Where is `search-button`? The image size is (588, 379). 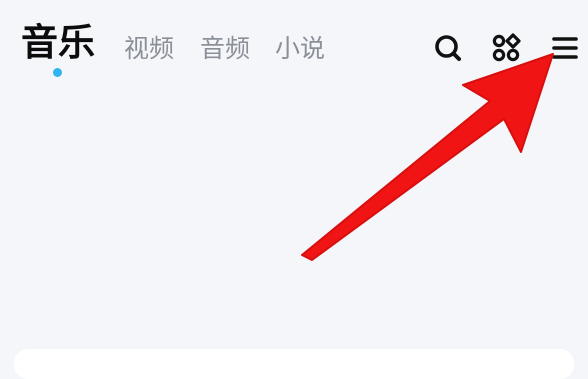
search-button is located at coordinates (448, 48).